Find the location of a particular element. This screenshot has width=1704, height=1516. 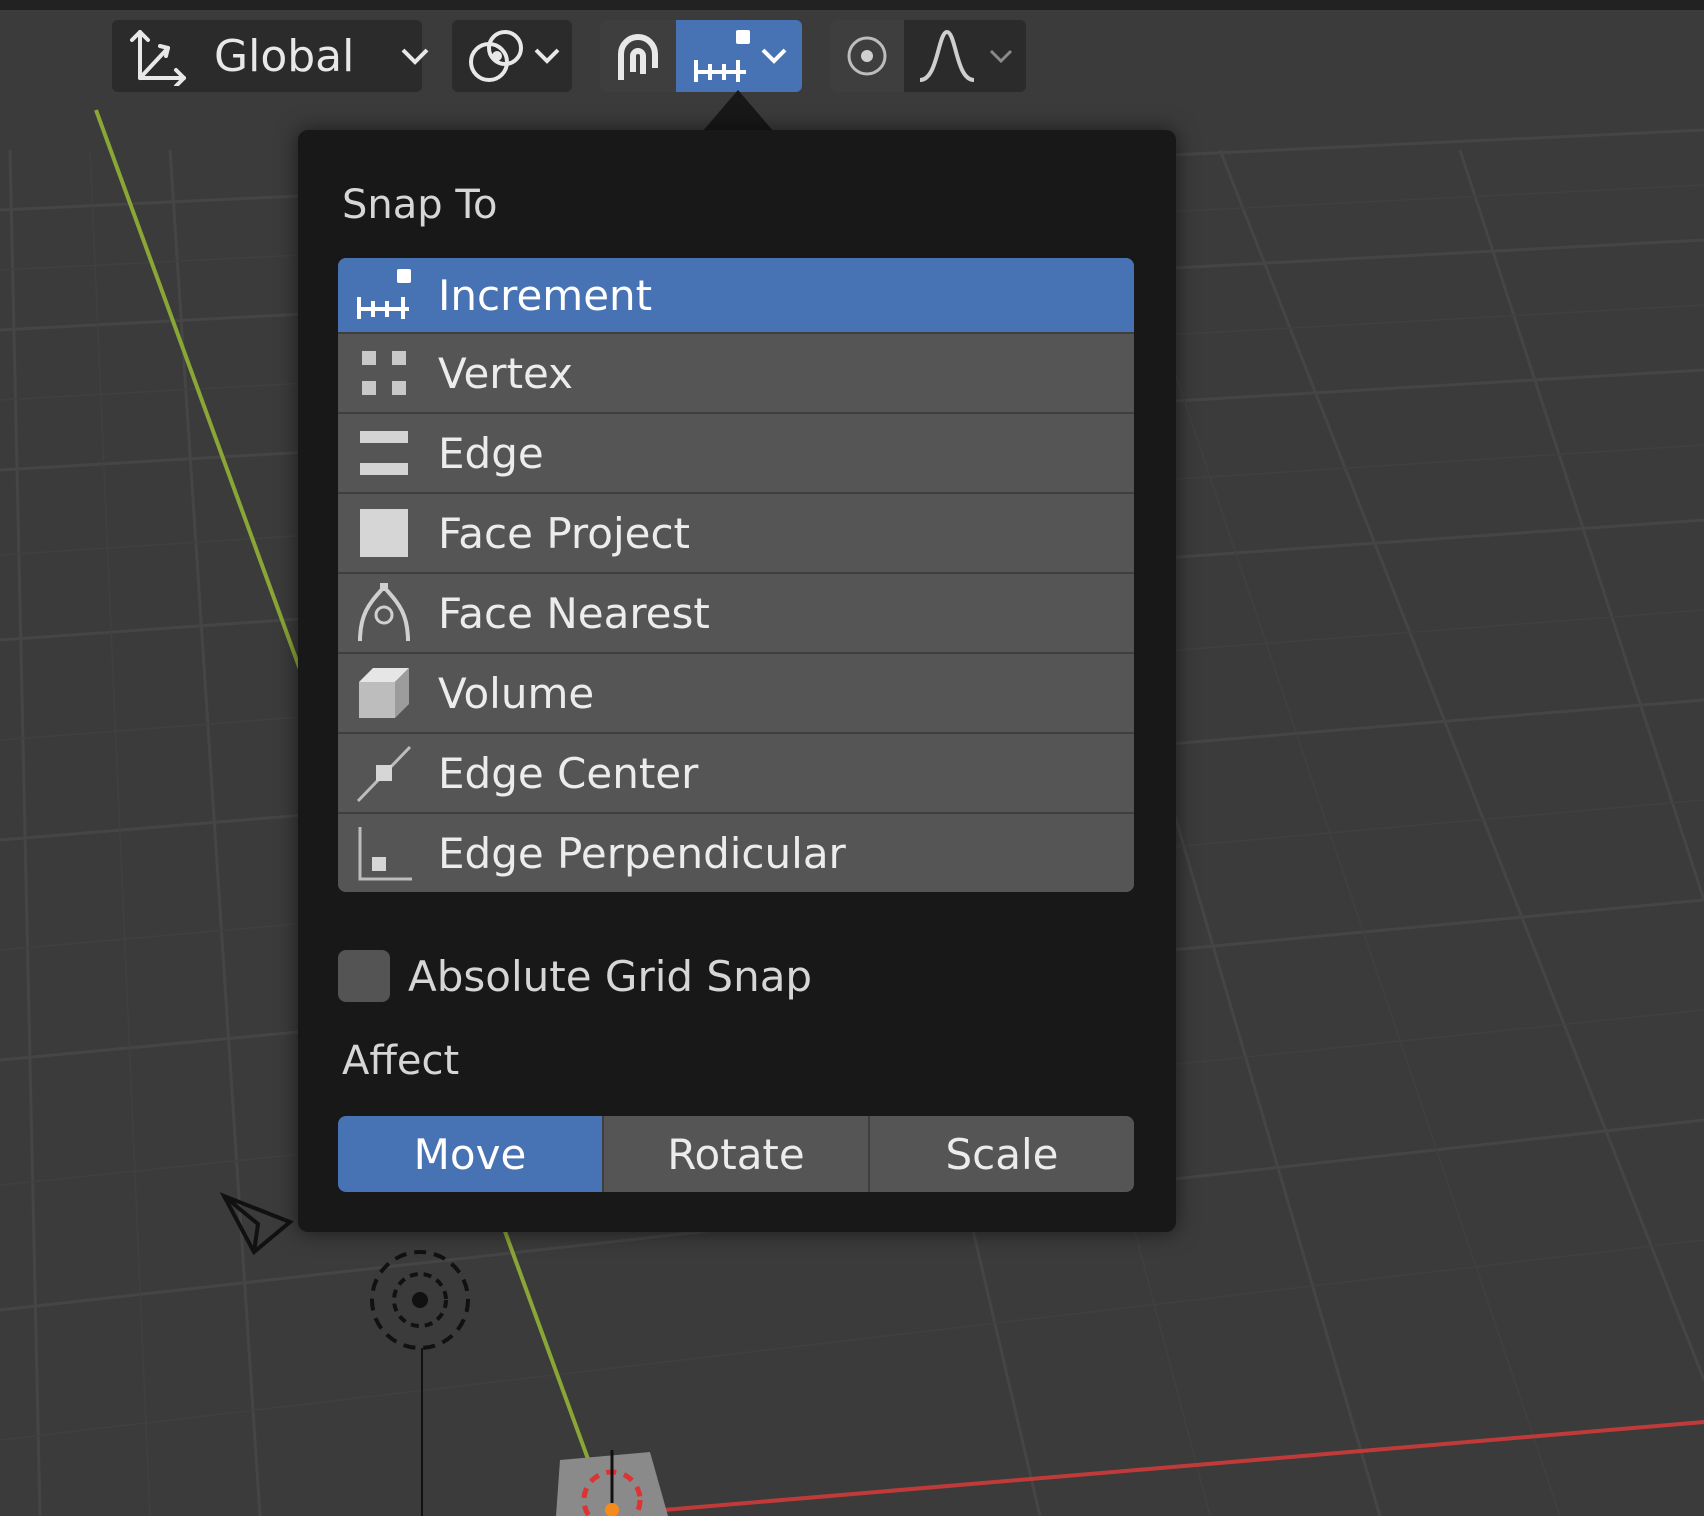

transform-orientation-value: Global is located at coordinates (284, 56).